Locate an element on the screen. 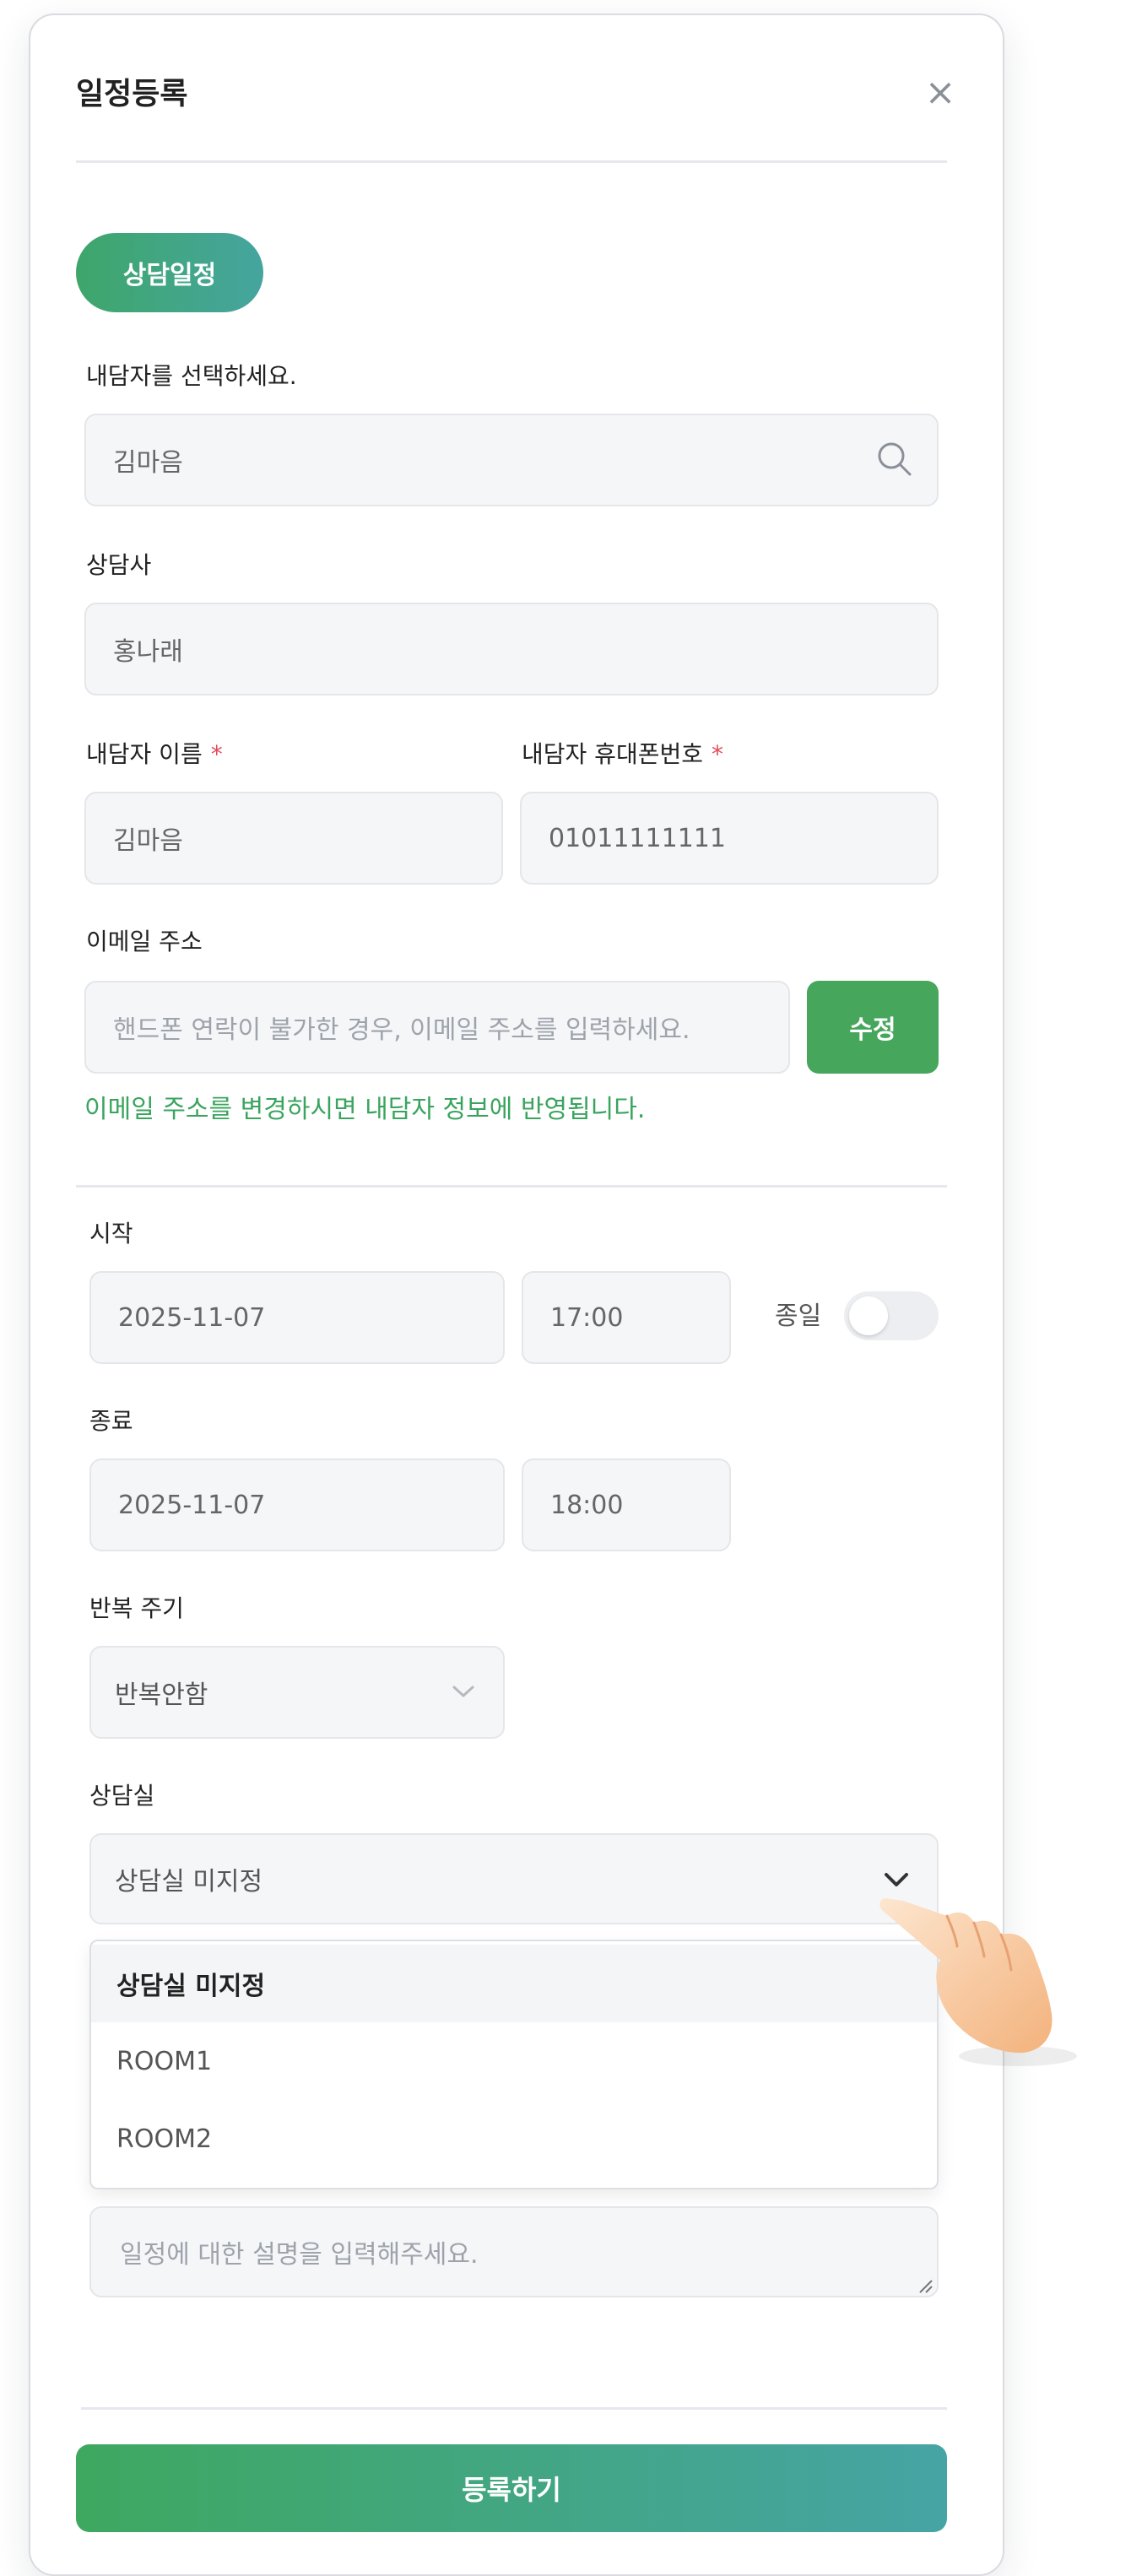 The width and height of the screenshot is (1131, 2576). search-icon is located at coordinates (894, 459).